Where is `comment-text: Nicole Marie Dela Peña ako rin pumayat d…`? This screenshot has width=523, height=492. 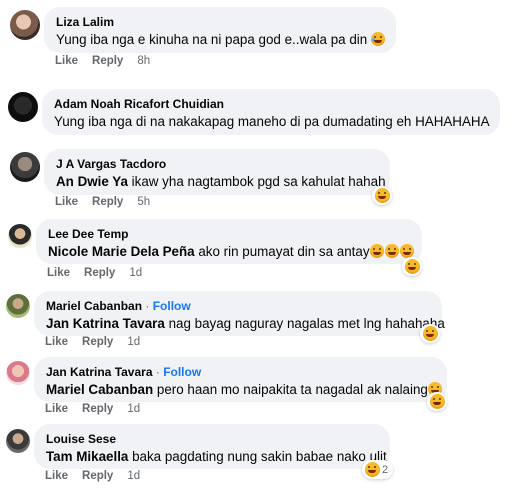
comment-text: Nicole Marie Dela Peña ako rin pumayat d… is located at coordinates (231, 251).